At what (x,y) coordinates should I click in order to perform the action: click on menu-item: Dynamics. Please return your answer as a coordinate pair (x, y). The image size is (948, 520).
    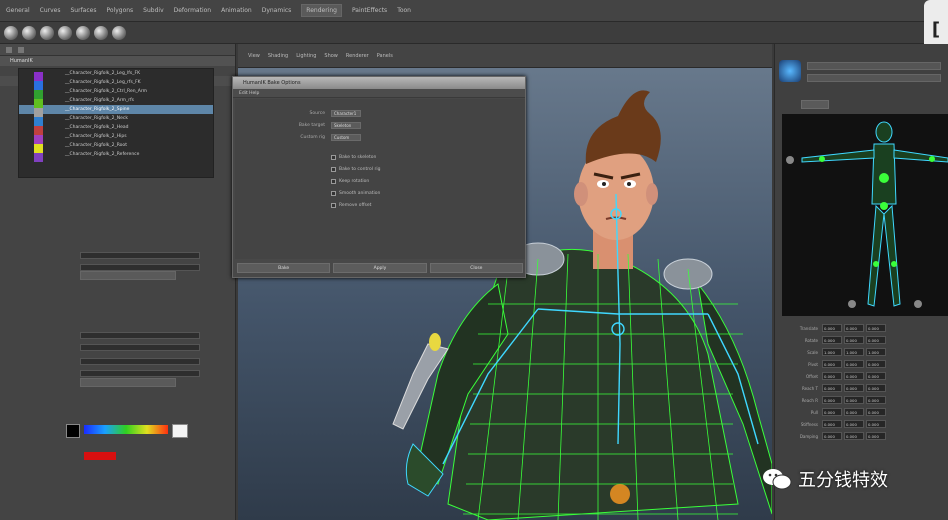
    Looking at the image, I should click on (277, 10).